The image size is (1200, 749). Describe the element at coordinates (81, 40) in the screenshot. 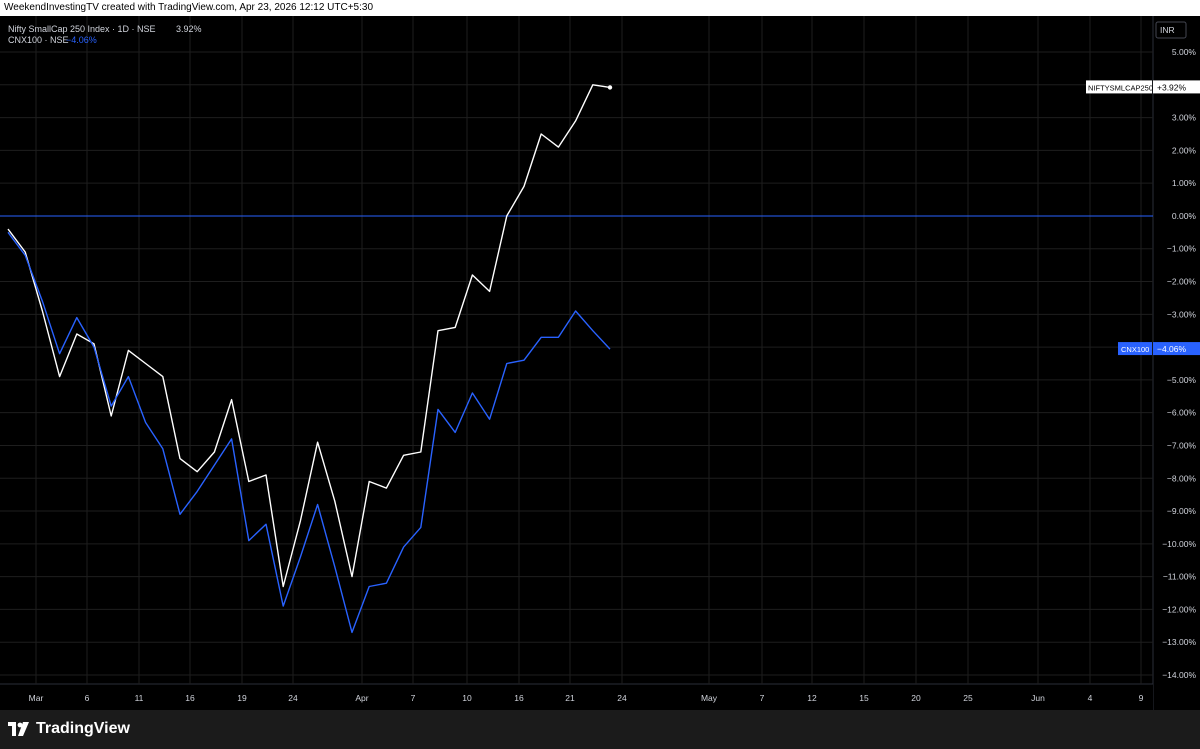

I see `legend-cnx100-value: −4.06%` at that location.